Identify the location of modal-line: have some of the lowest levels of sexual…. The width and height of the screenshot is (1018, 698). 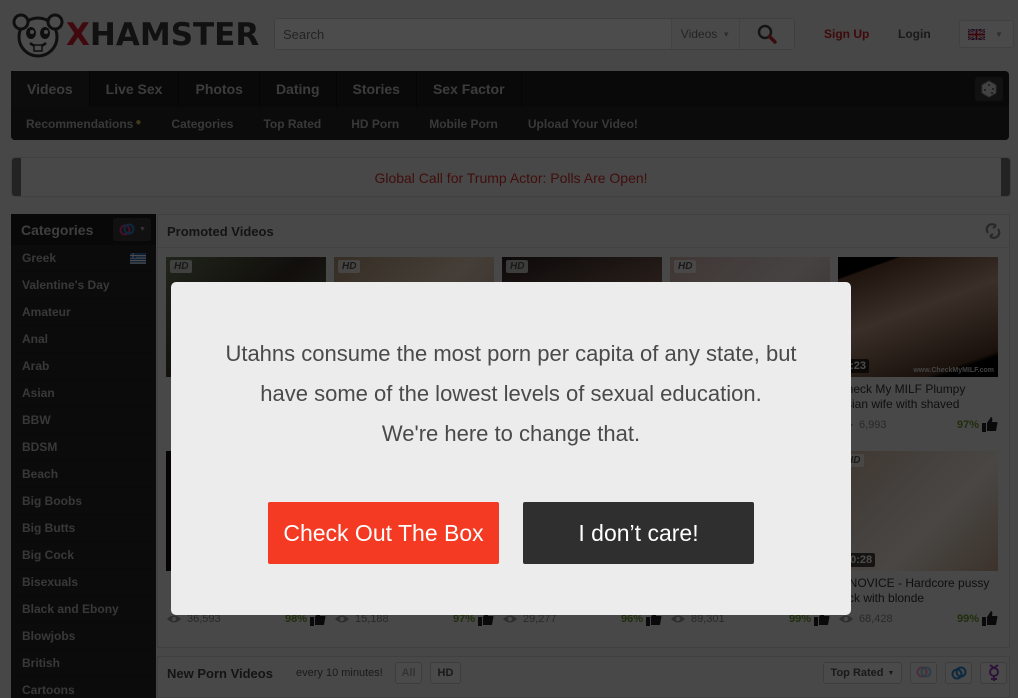
(511, 393).